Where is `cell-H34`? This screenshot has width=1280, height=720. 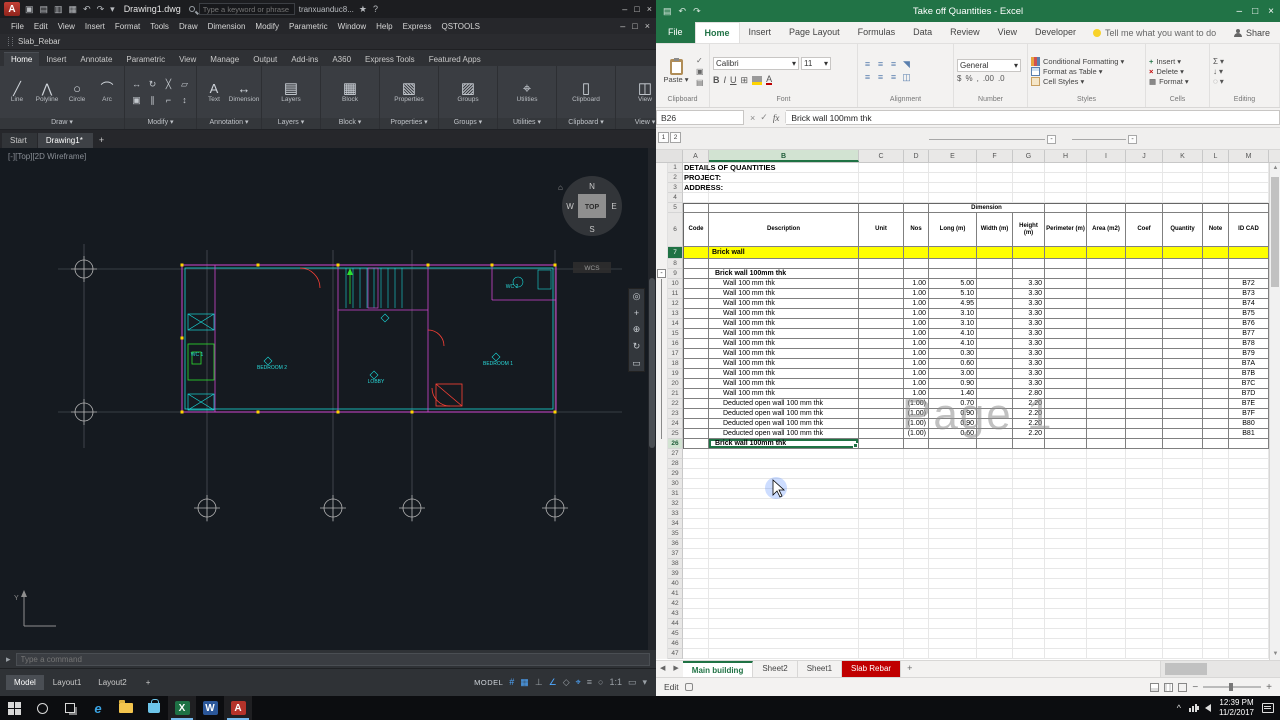
cell-H34 is located at coordinates (1066, 524).